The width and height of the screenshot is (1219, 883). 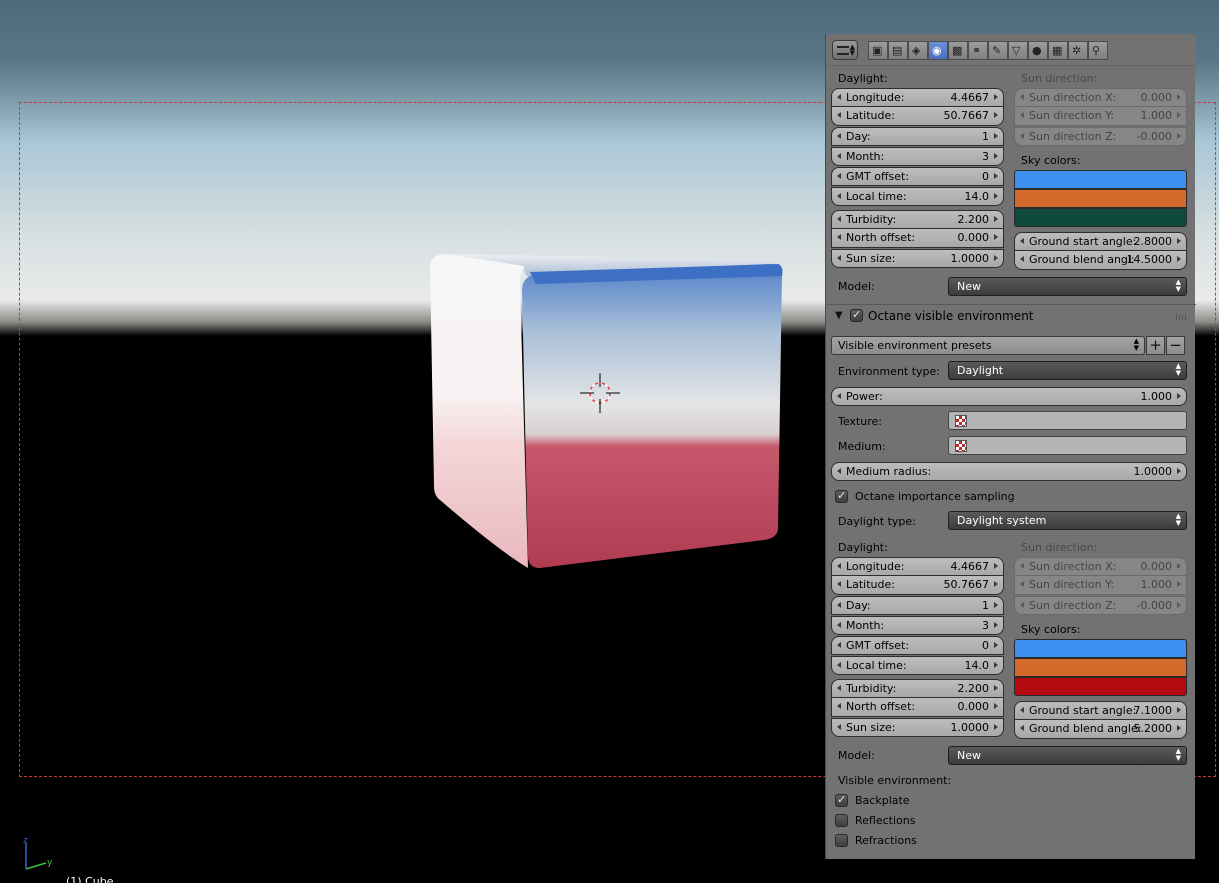 I want to click on sun-size-field: Sun size: 1.0000, so click(x=917, y=258).